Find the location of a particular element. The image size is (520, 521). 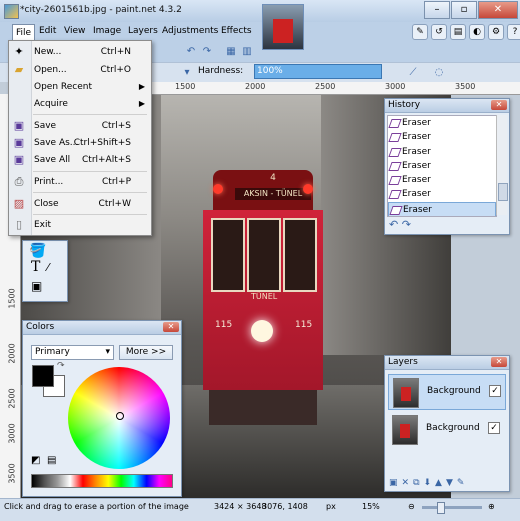

menu-item-exit: ▯ Exit is located at coordinates (80, 225).